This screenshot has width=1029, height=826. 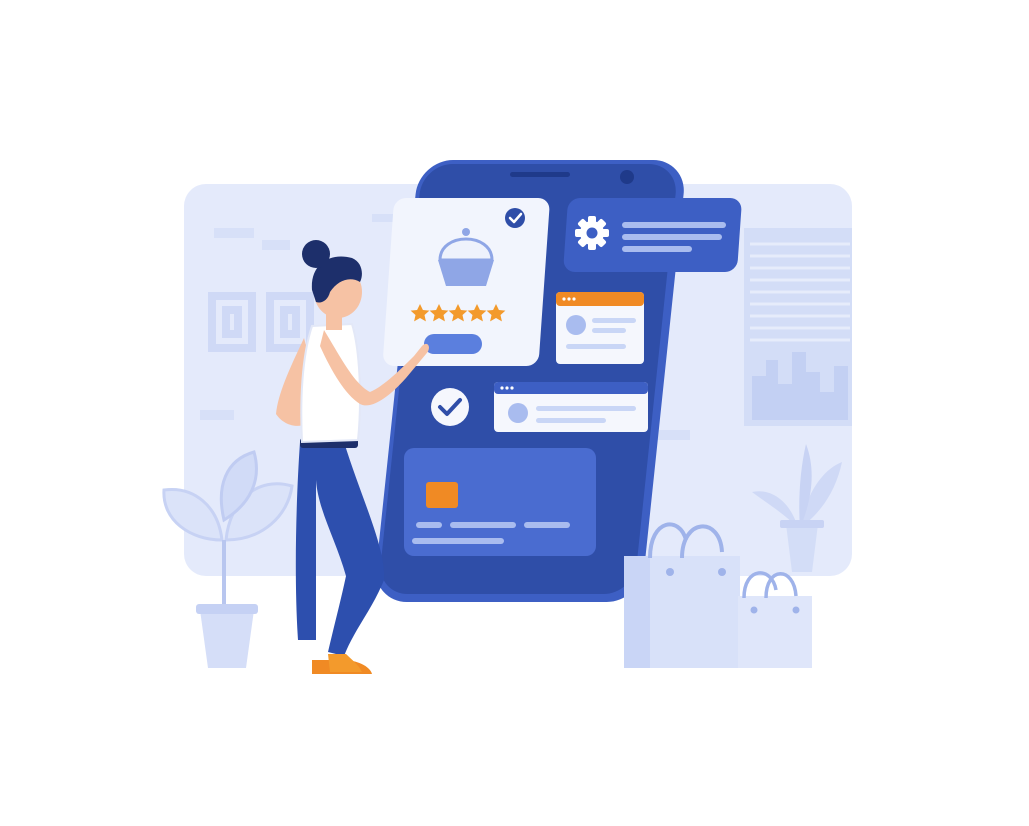 What do you see at coordinates (592, 233) in the screenshot?
I see `gear-icon` at bounding box center [592, 233].